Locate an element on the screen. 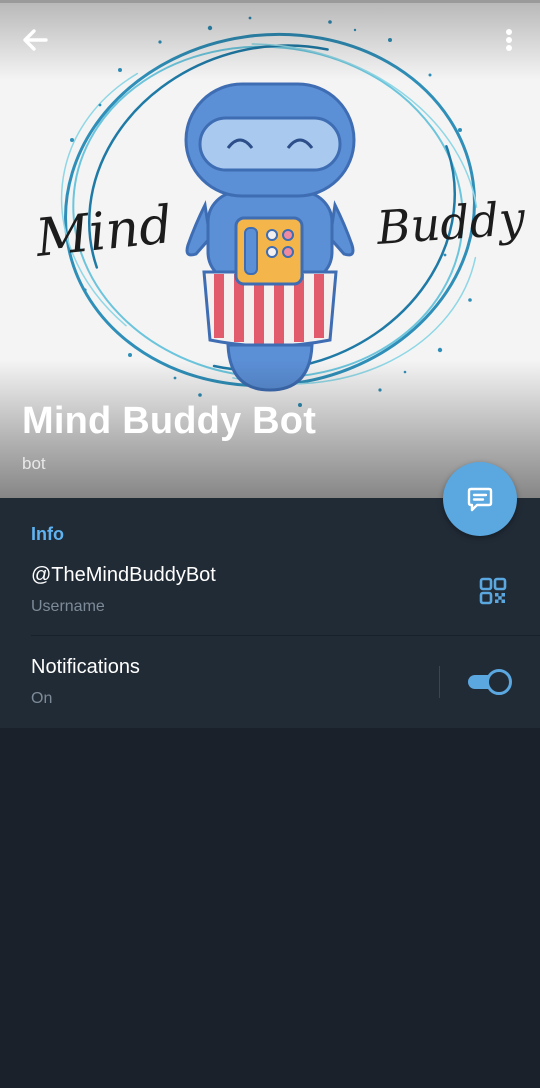  section-title-info: Info is located at coordinates (47, 534).